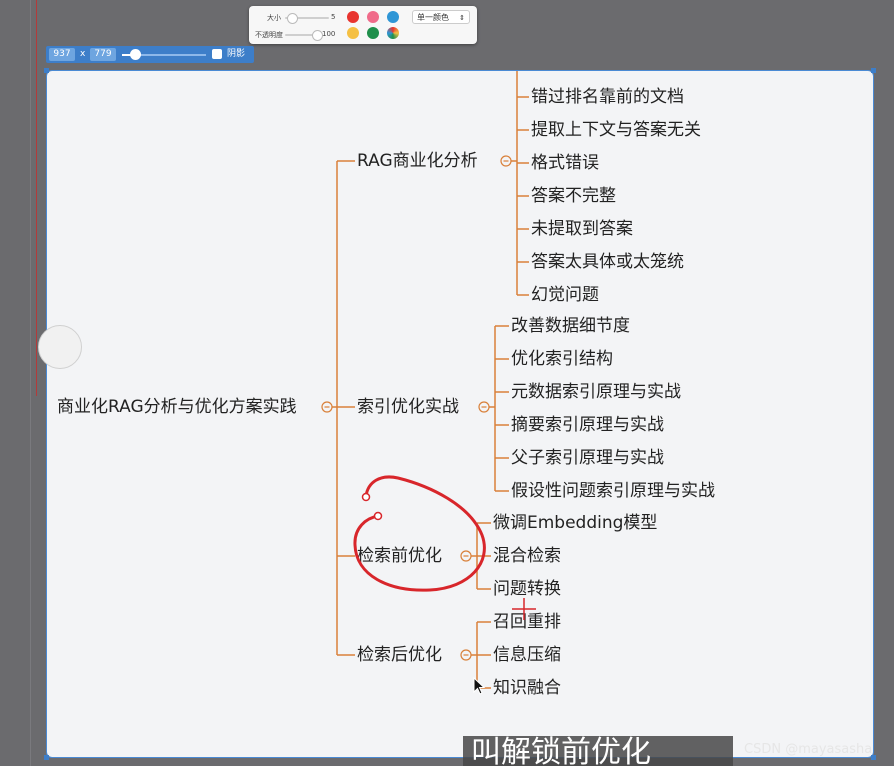  Describe the element at coordinates (479, 686) in the screenshot. I see `mouse-cursor-icon` at that location.